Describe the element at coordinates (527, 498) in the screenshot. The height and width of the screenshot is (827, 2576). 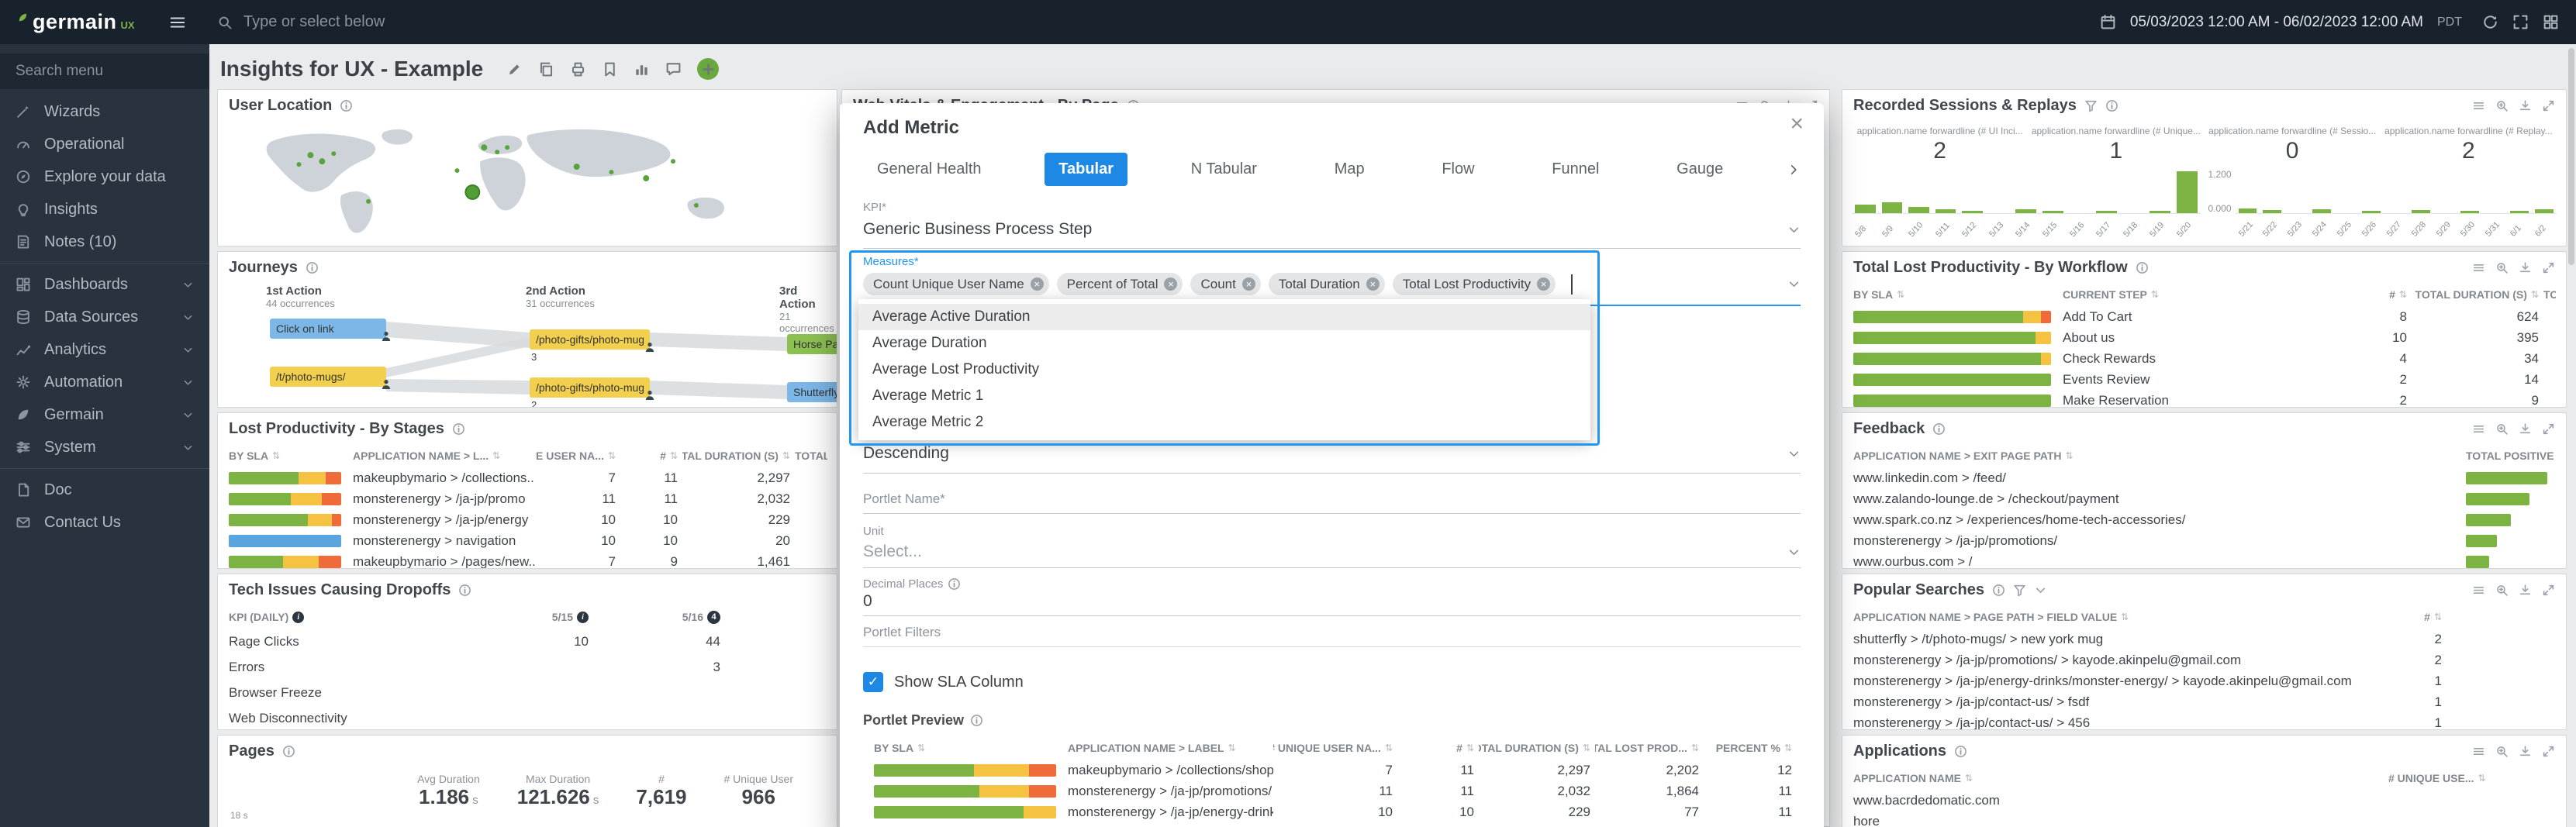
I see `table-row: monsterenergy > /ja-jp/promo 11 11 2,032` at that location.